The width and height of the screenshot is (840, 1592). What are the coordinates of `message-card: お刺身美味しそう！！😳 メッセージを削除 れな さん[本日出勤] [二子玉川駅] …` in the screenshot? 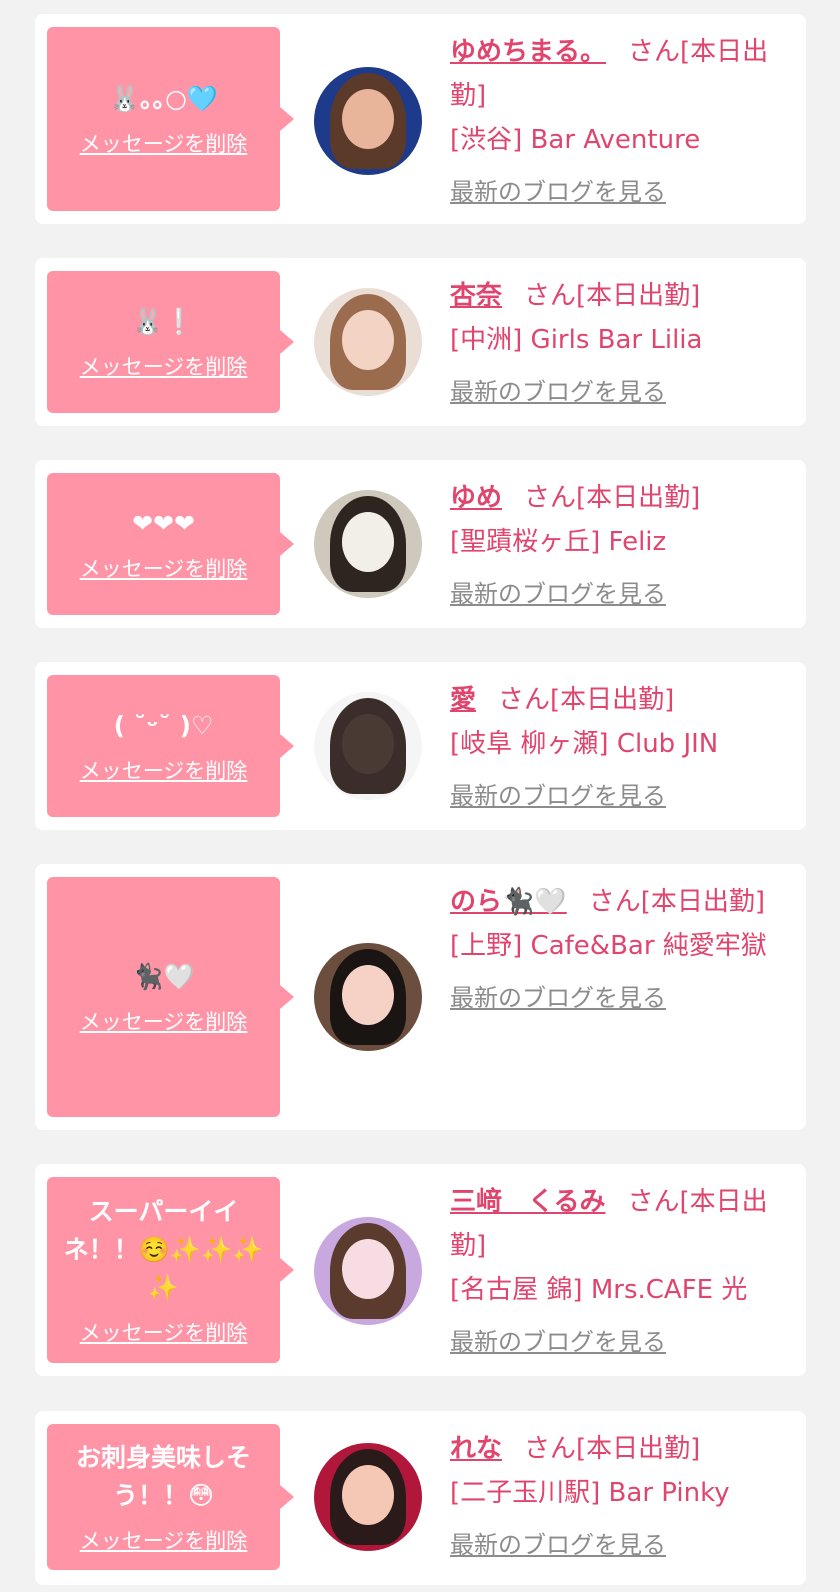 It's located at (420, 1498).